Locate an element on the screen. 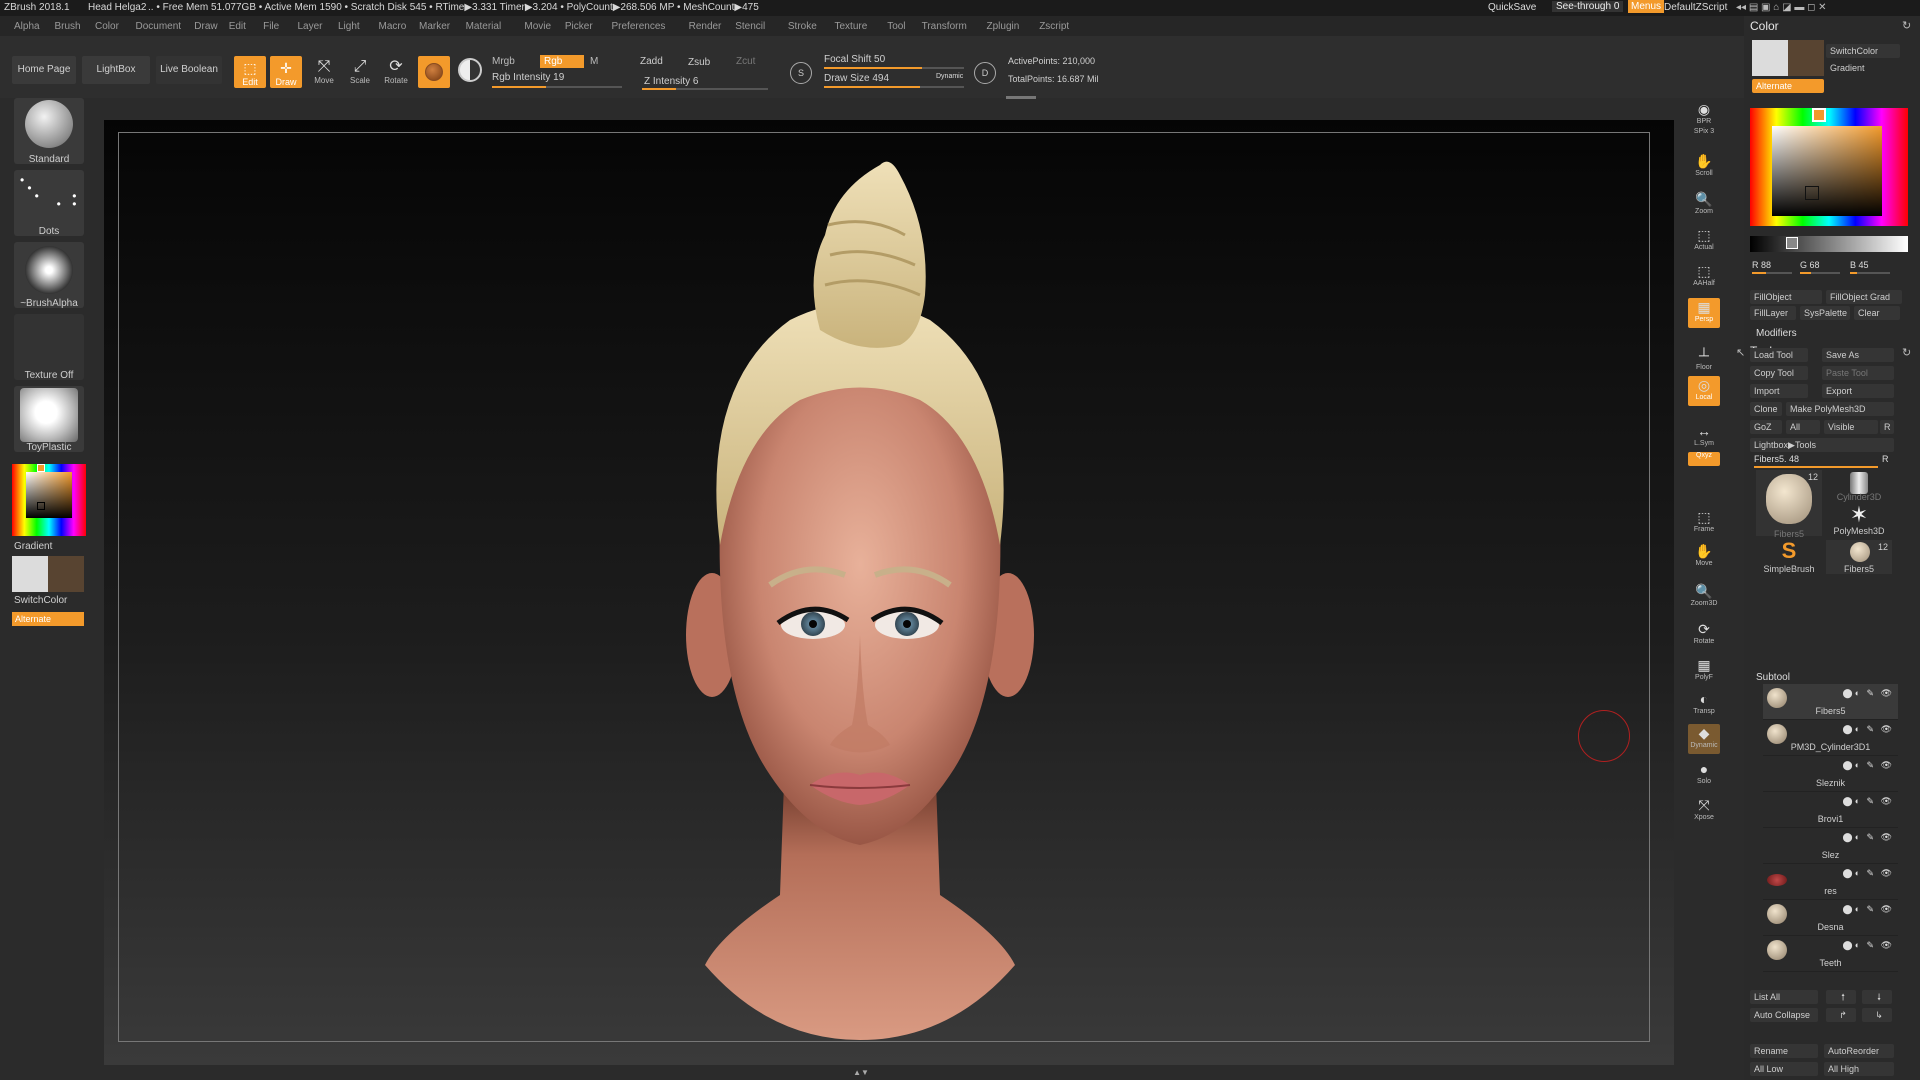 The width and height of the screenshot is (1920, 1080). move-button: ⤧ Move is located at coordinates (324, 71).